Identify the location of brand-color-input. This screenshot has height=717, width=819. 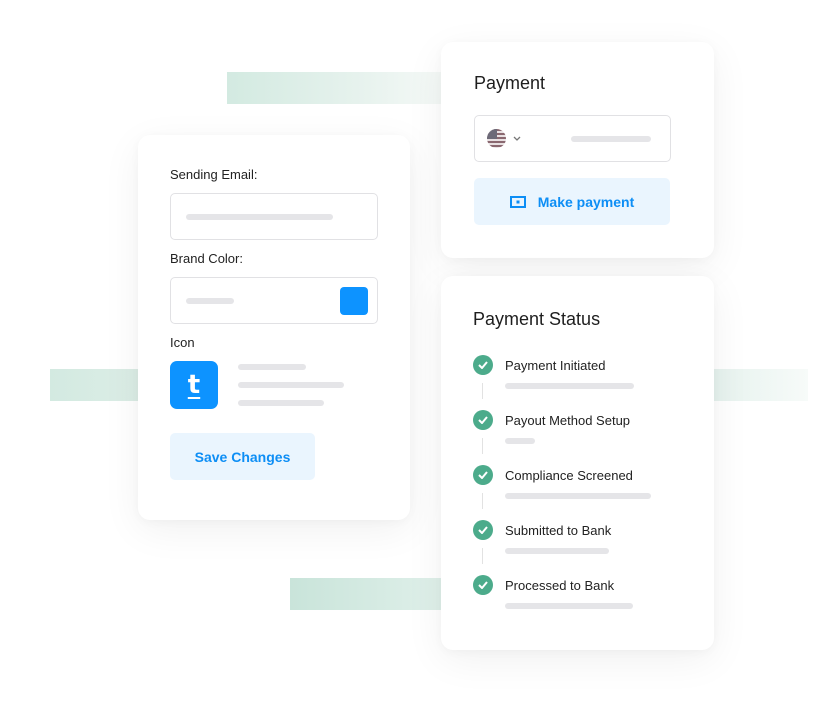
(274, 300).